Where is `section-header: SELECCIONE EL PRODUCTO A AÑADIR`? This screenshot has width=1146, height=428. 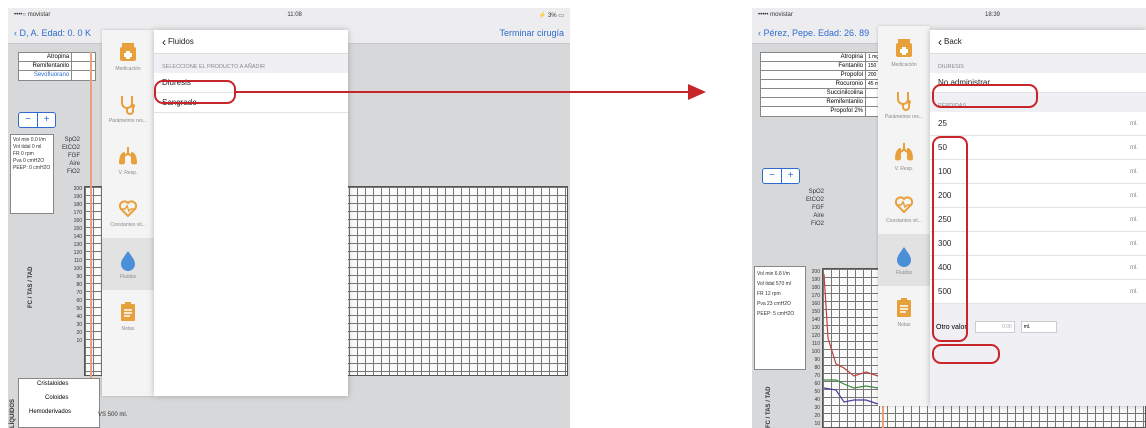 section-header: SELECCIONE EL PRODUCTO A AÑADIR is located at coordinates (251, 63).